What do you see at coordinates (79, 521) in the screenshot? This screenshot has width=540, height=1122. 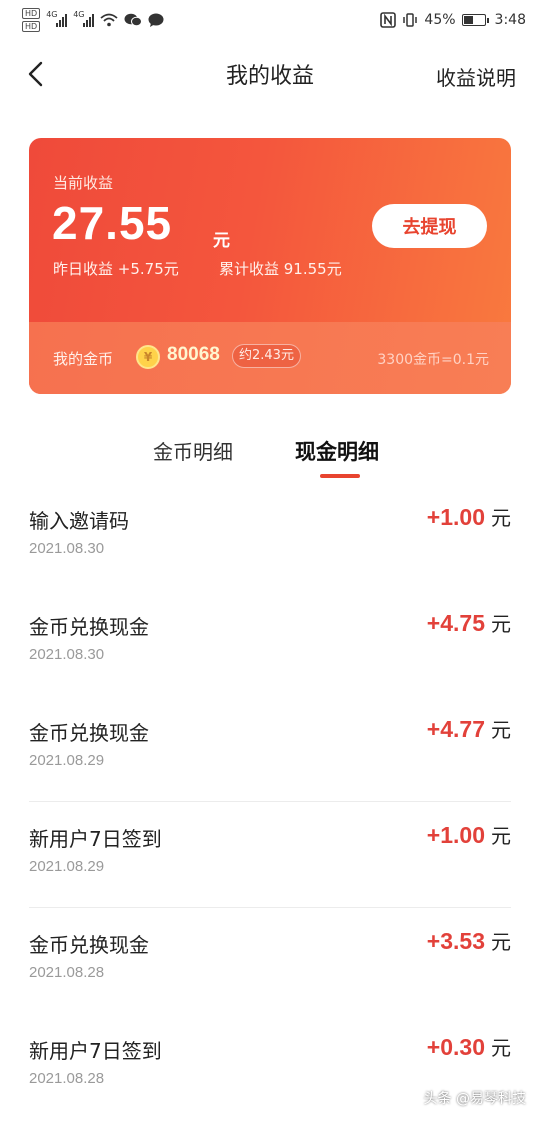 I see `record-title: 输入邀请码` at bounding box center [79, 521].